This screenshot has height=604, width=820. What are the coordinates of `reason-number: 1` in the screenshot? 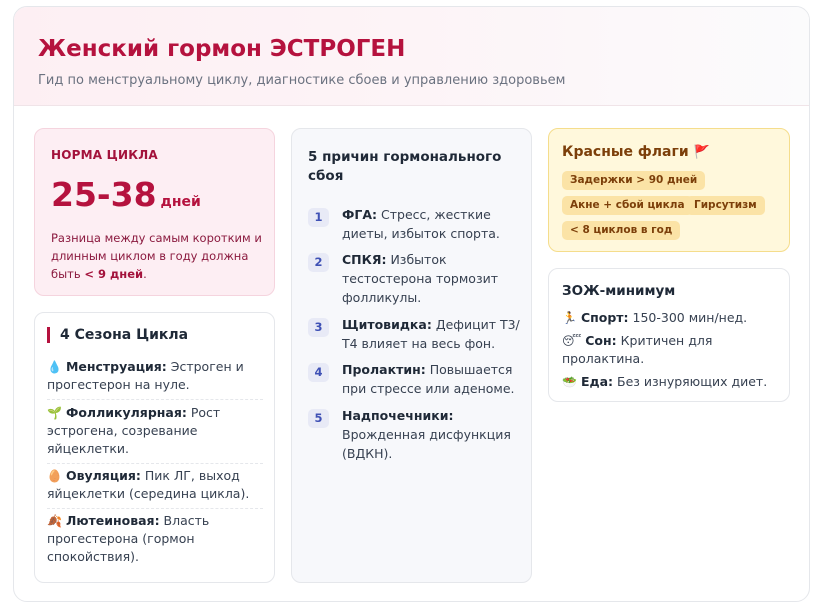 It's located at (318, 217).